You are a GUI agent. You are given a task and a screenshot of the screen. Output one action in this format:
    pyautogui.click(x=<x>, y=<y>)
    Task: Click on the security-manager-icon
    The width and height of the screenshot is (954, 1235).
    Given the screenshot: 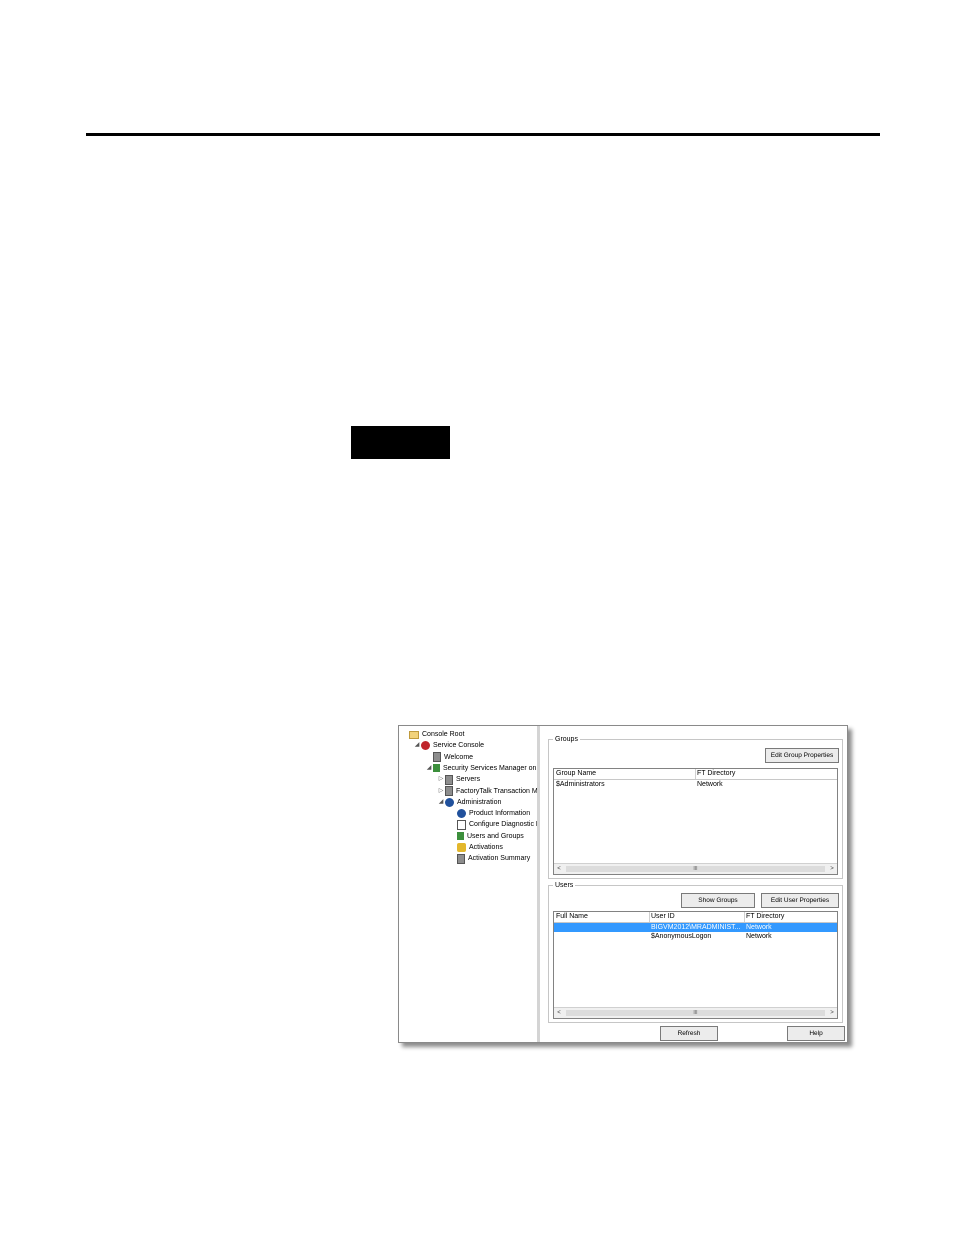 What is the action you would take?
    pyautogui.click(x=436, y=768)
    